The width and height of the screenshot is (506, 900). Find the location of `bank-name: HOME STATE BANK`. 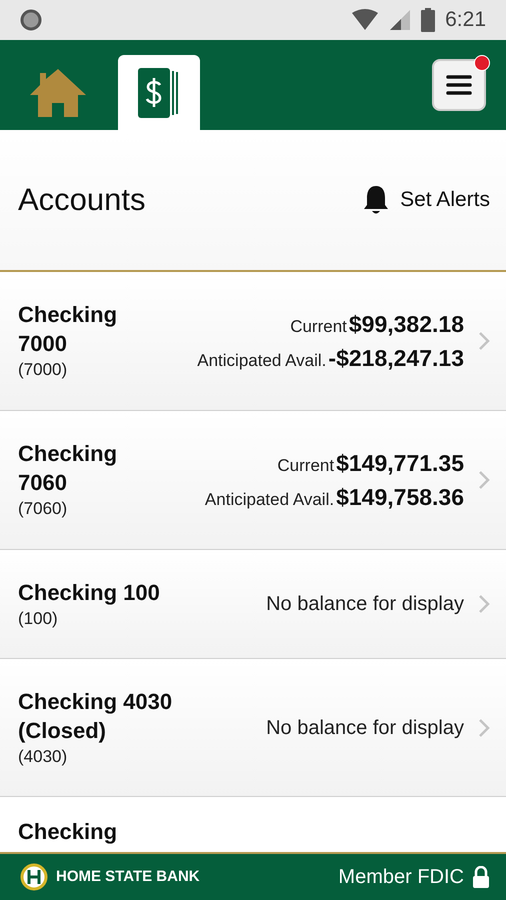

bank-name: HOME STATE BANK is located at coordinates (128, 876).